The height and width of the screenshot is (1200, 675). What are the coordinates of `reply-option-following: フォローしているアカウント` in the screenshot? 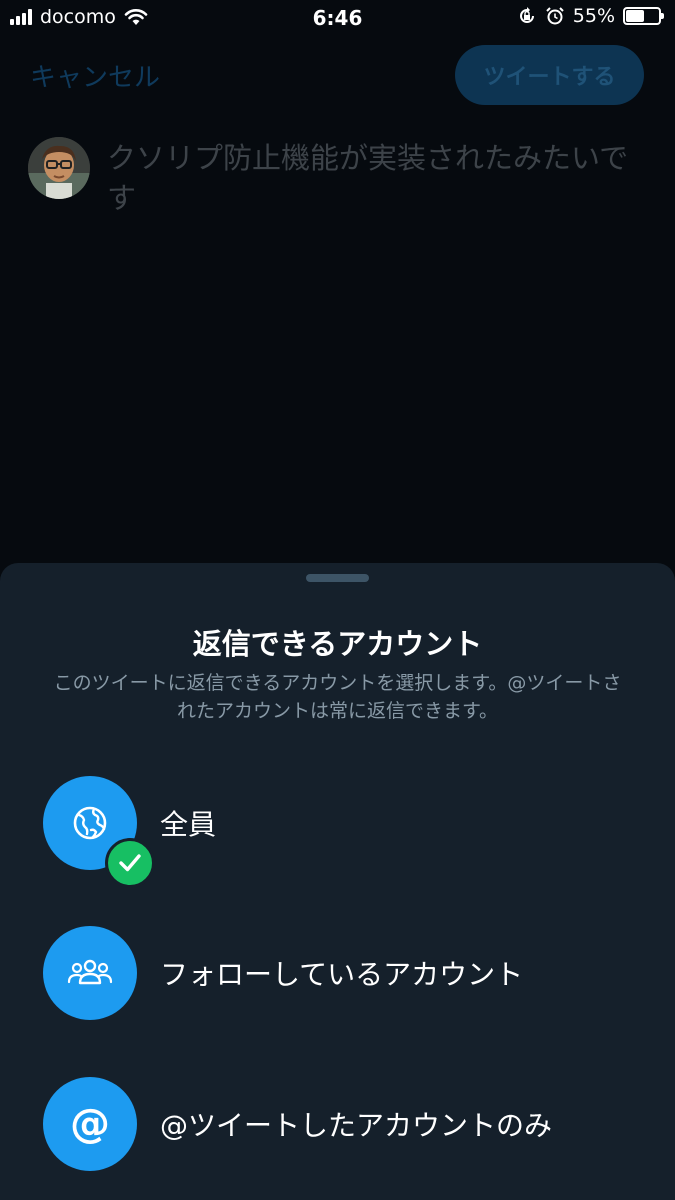 It's located at (343, 973).